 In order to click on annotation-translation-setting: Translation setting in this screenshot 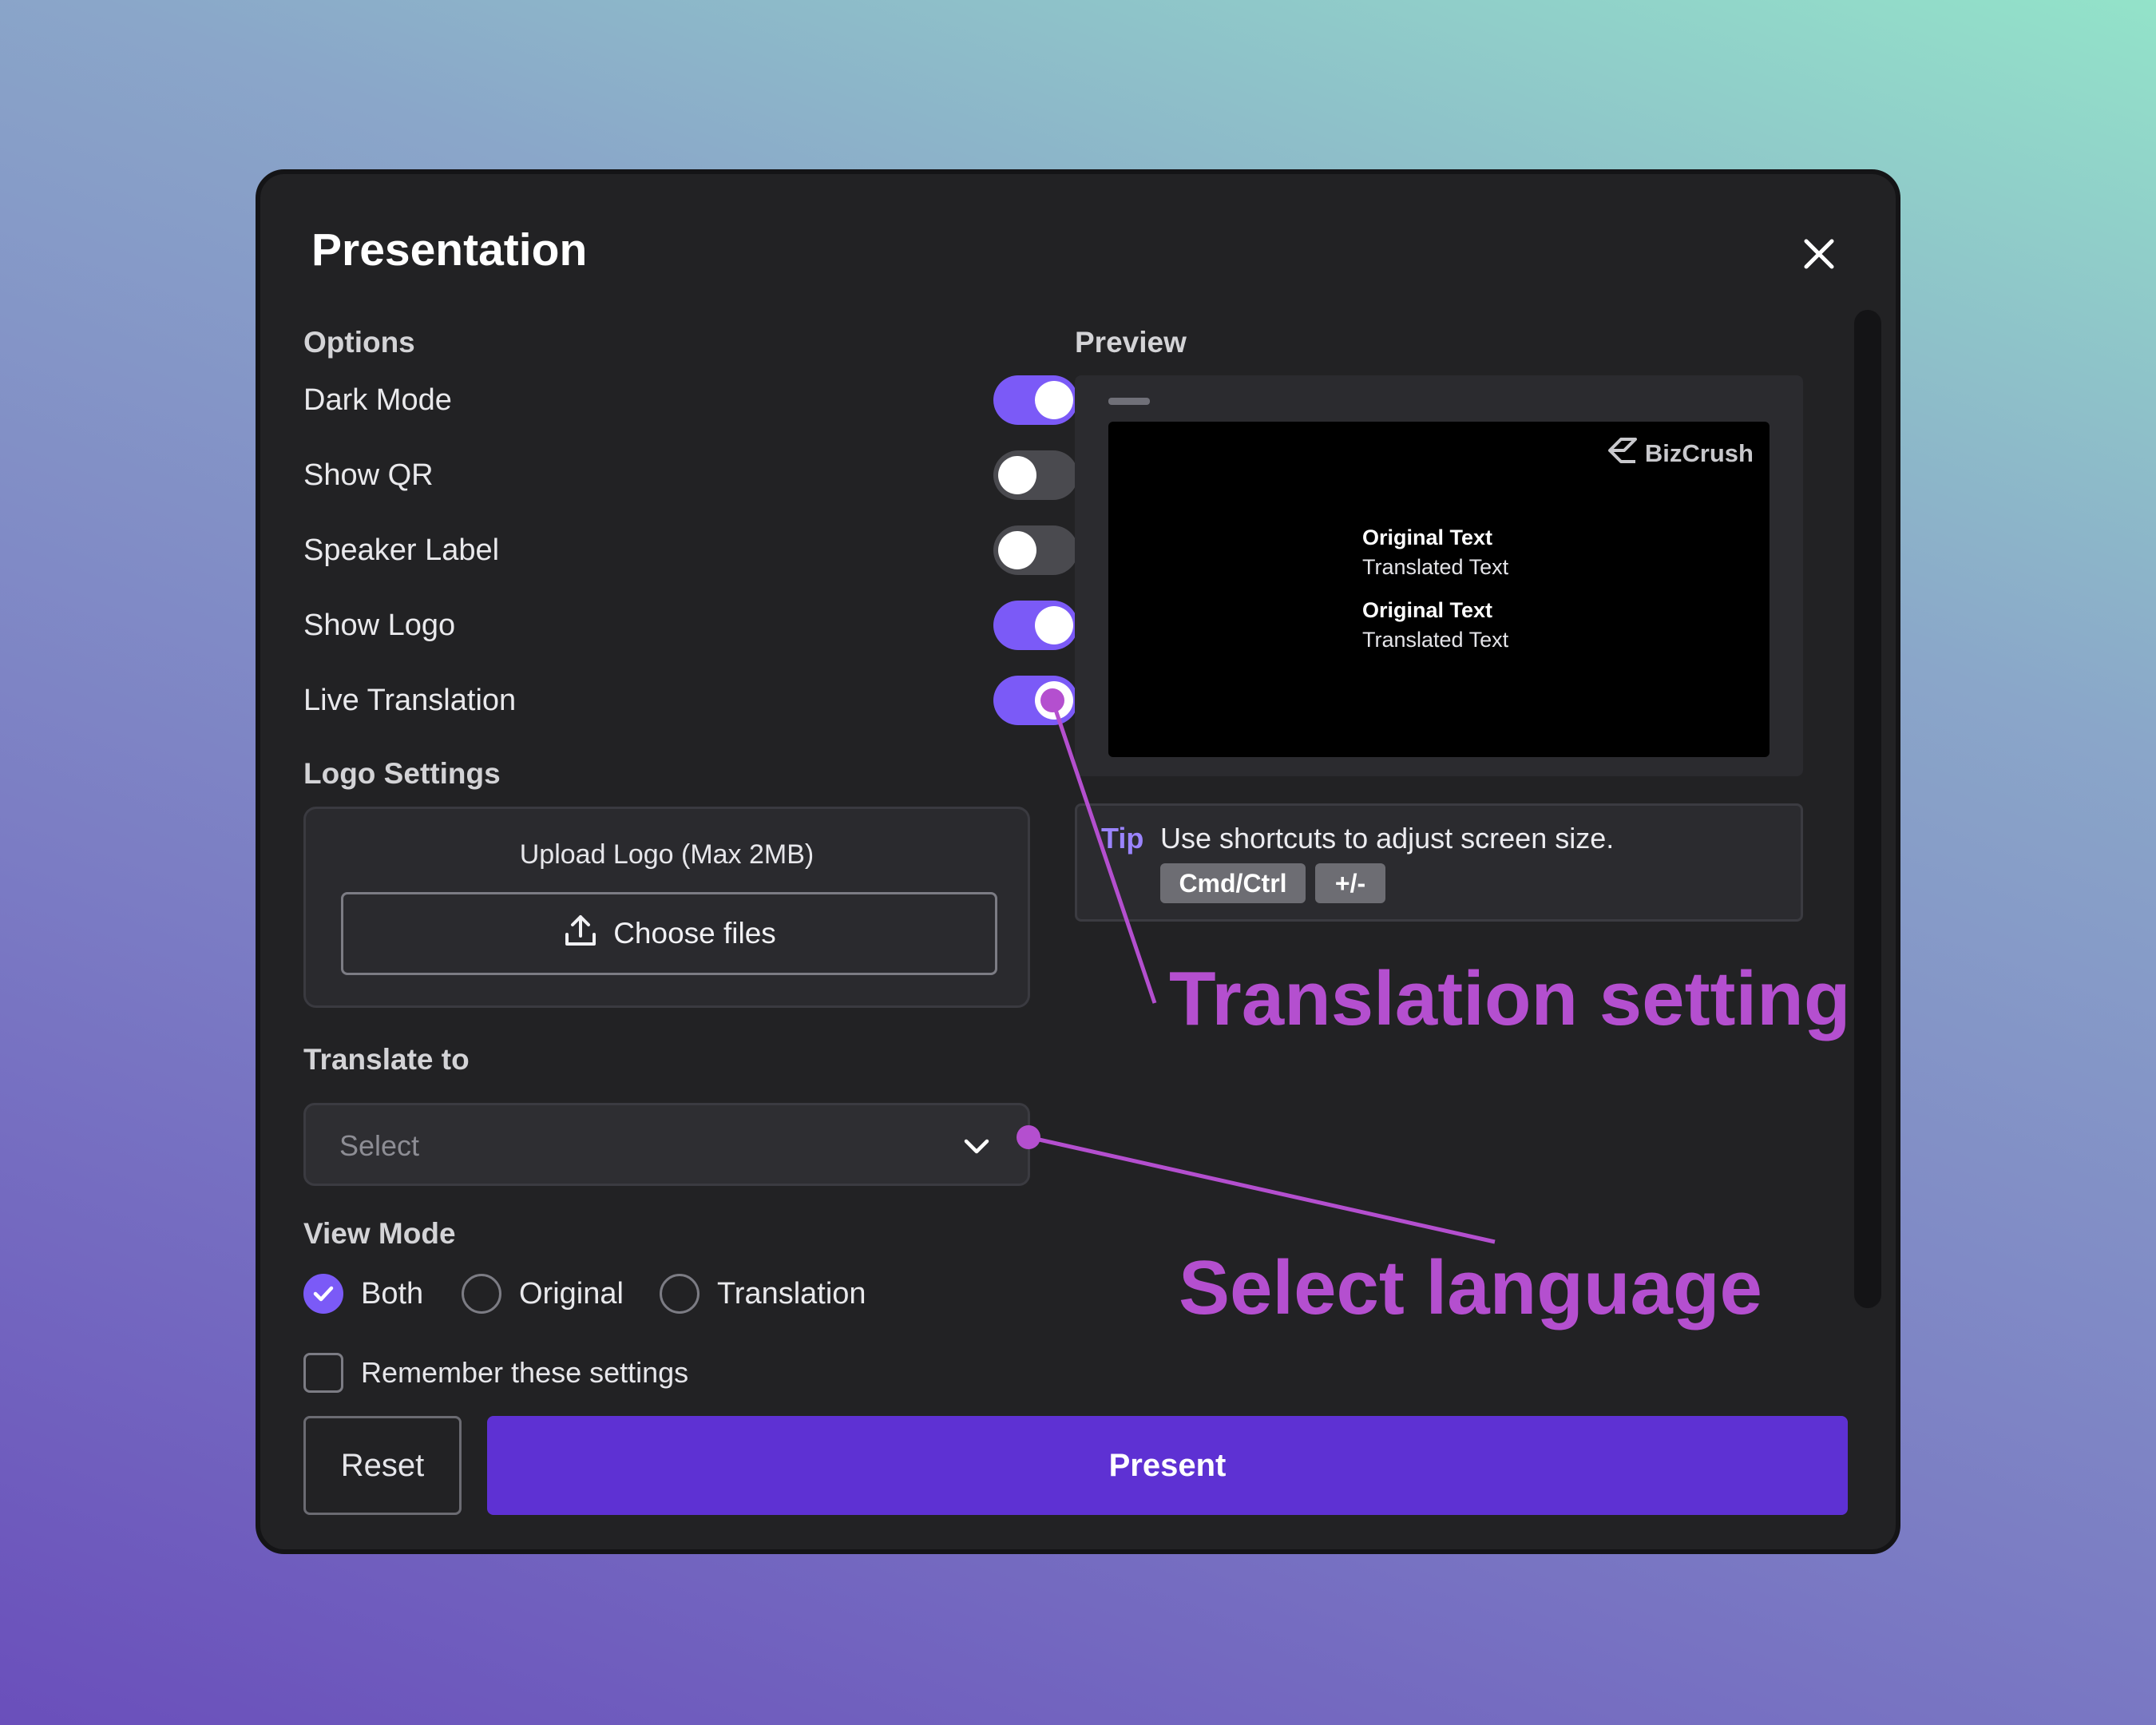, I will do `click(1510, 999)`.